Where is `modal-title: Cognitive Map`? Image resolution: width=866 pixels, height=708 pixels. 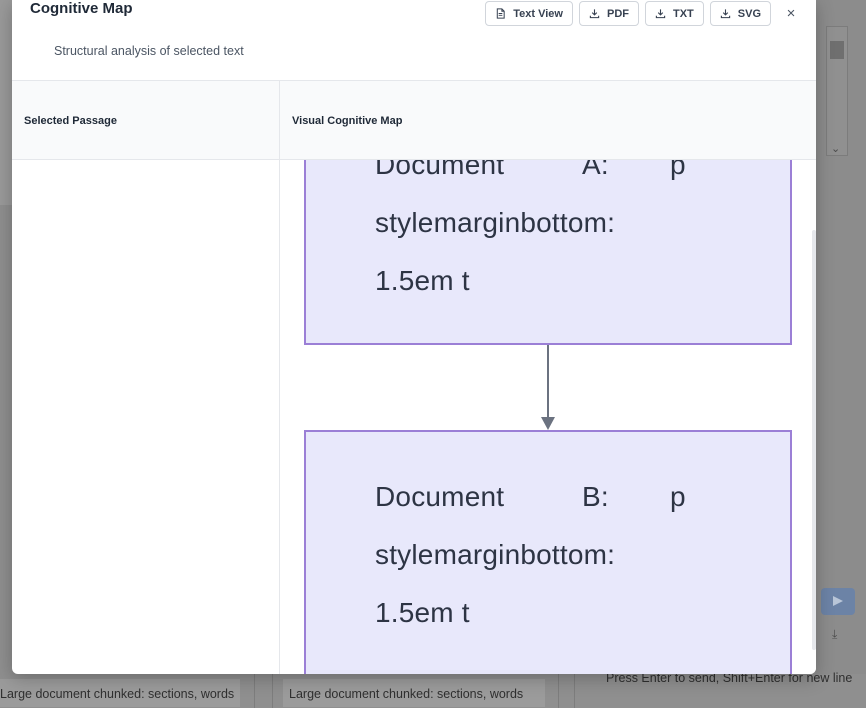 modal-title: Cognitive Map is located at coordinates (81, 8).